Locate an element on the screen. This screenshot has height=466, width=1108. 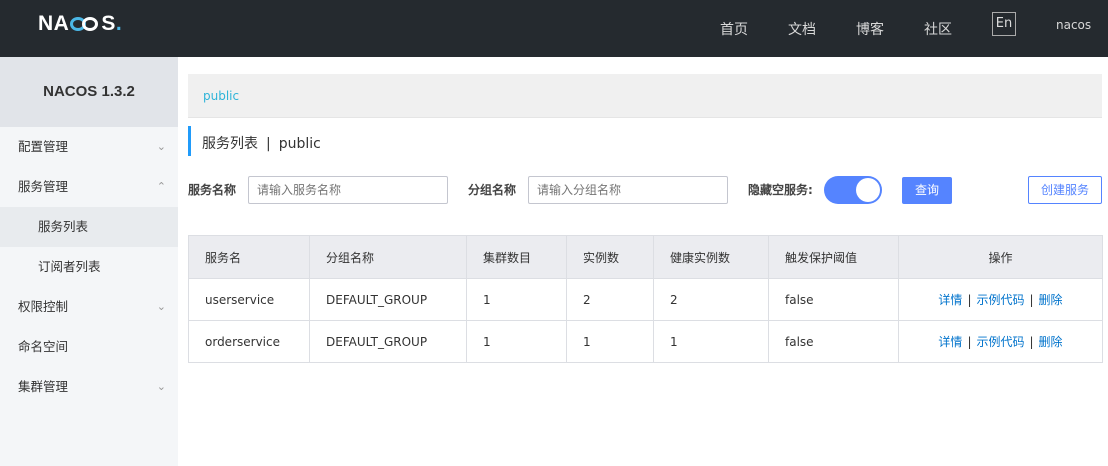
group-name-label: 分组名称 is located at coordinates (492, 190).